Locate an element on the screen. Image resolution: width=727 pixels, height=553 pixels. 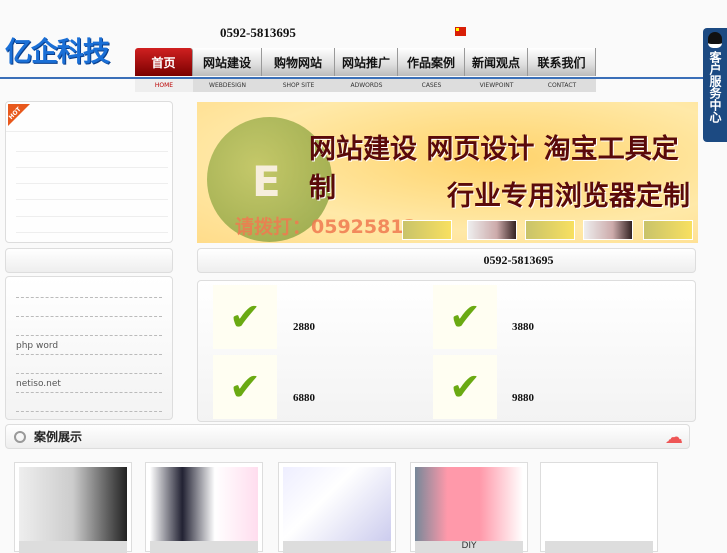
product-price: 6880 is located at coordinates (304, 398).